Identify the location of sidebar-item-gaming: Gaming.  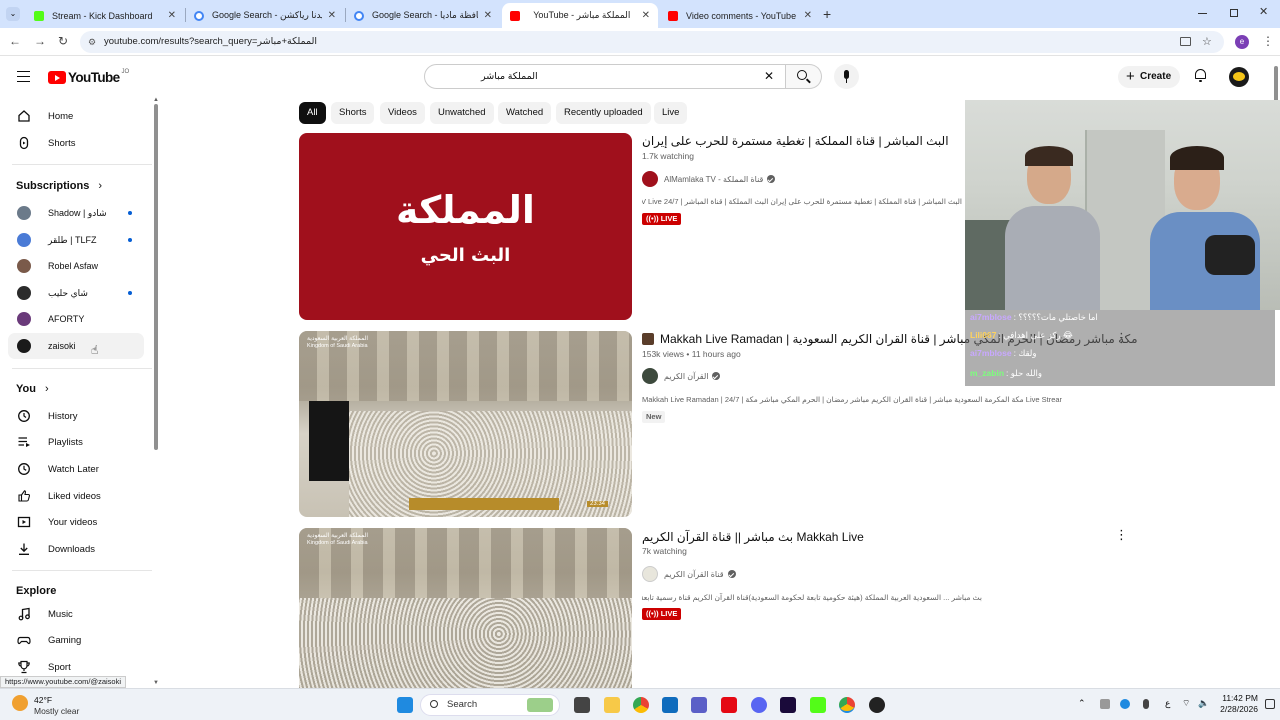
(76, 640).